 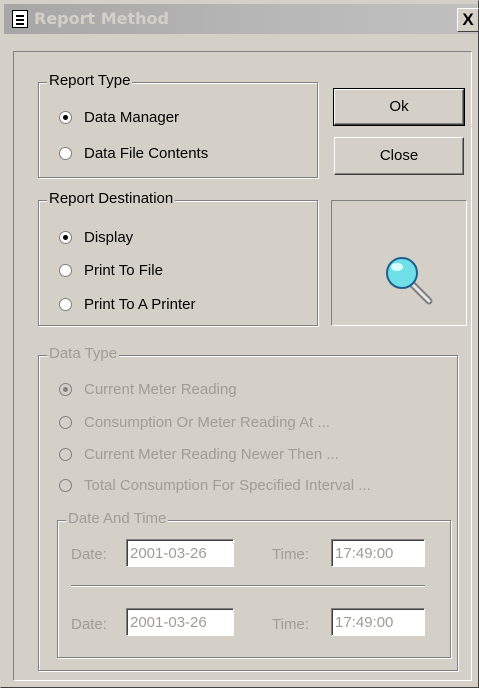 What do you see at coordinates (123, 270) in the screenshot?
I see `radio-label: Print To File` at bounding box center [123, 270].